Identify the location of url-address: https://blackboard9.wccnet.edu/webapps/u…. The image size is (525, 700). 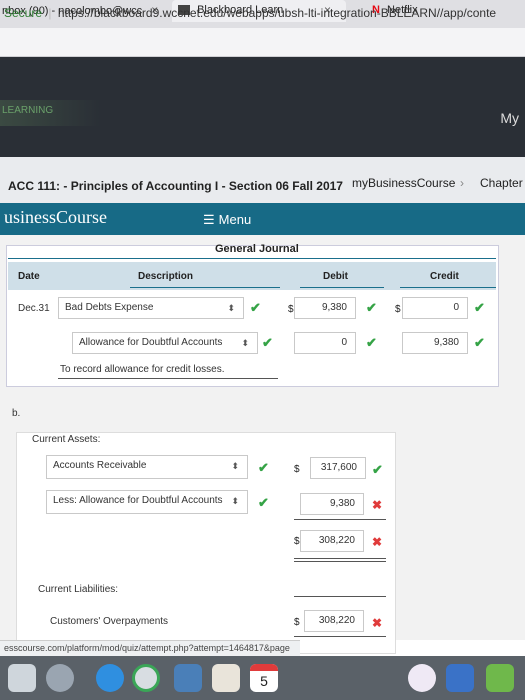
(277, 13).